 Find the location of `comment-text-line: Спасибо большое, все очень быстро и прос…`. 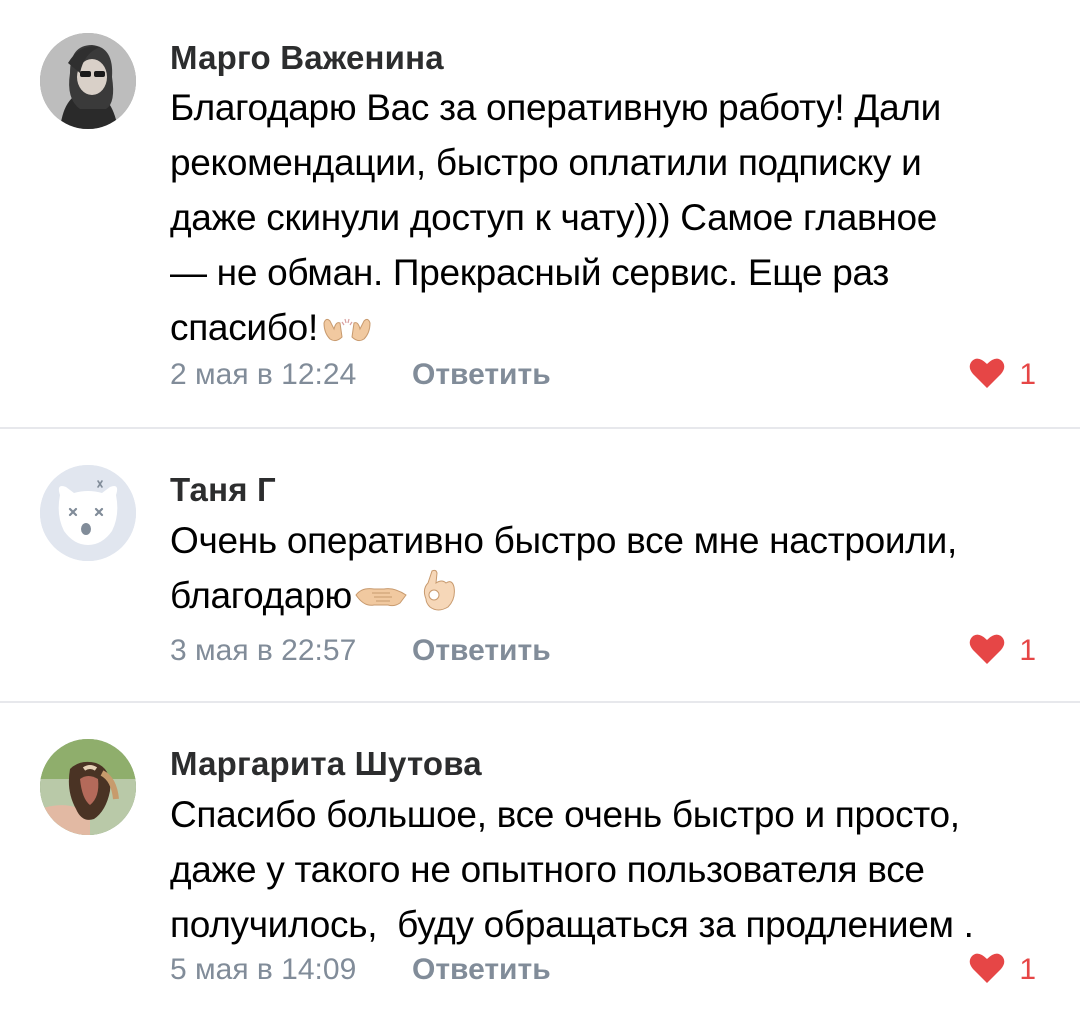

comment-text-line: Спасибо большое, все очень быстро и прос… is located at coordinates (565, 814).